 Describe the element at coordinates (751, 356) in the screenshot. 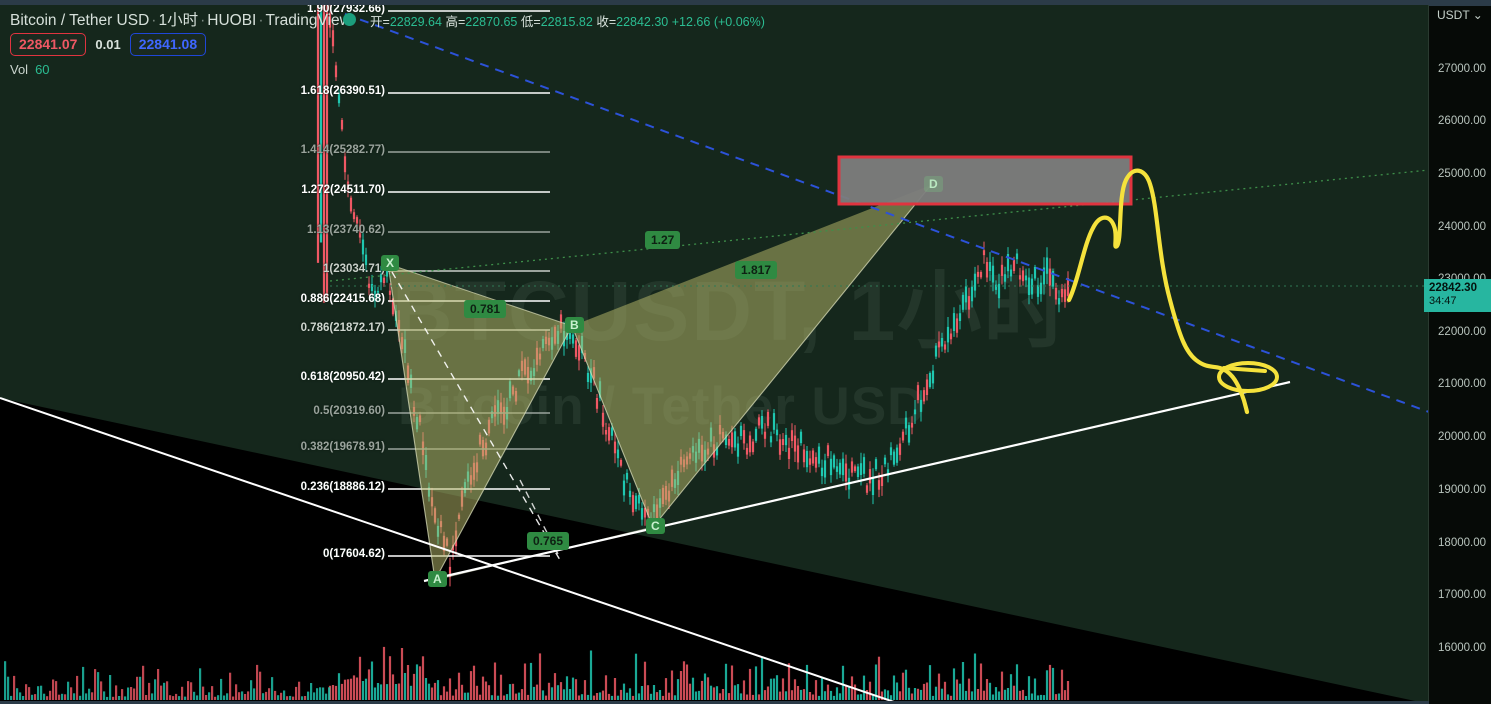

I see `harmonic-polygon-bcd` at that location.